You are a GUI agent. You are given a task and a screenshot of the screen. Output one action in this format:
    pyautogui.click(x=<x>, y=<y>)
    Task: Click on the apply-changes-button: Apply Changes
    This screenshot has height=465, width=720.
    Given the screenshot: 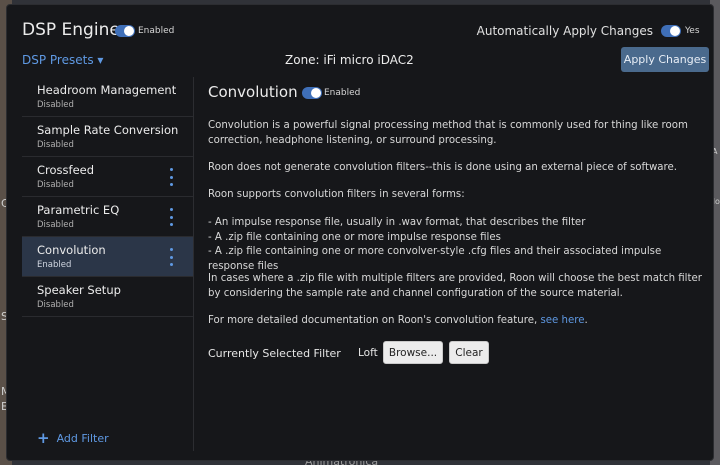 What is the action you would take?
    pyautogui.click(x=665, y=59)
    